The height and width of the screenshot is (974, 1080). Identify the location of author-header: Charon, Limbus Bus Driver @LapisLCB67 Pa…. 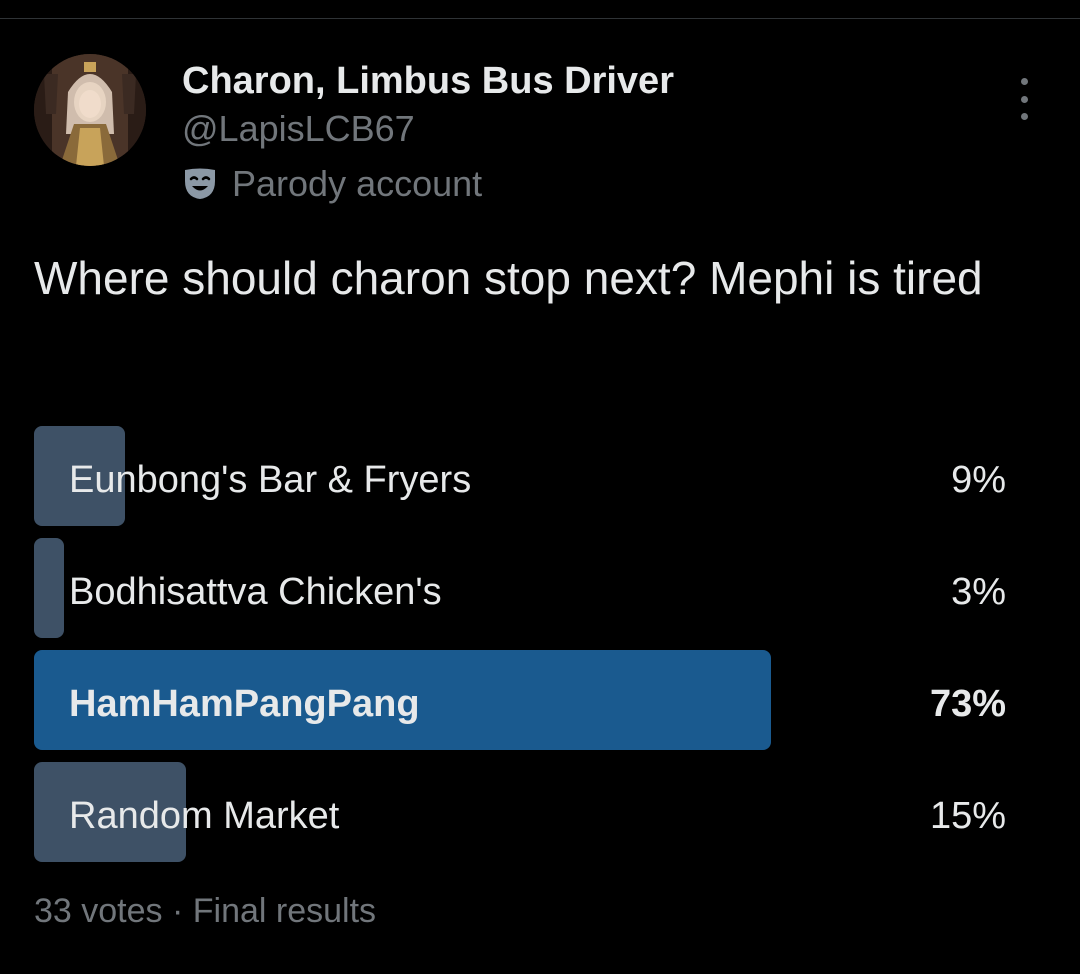
(428, 133).